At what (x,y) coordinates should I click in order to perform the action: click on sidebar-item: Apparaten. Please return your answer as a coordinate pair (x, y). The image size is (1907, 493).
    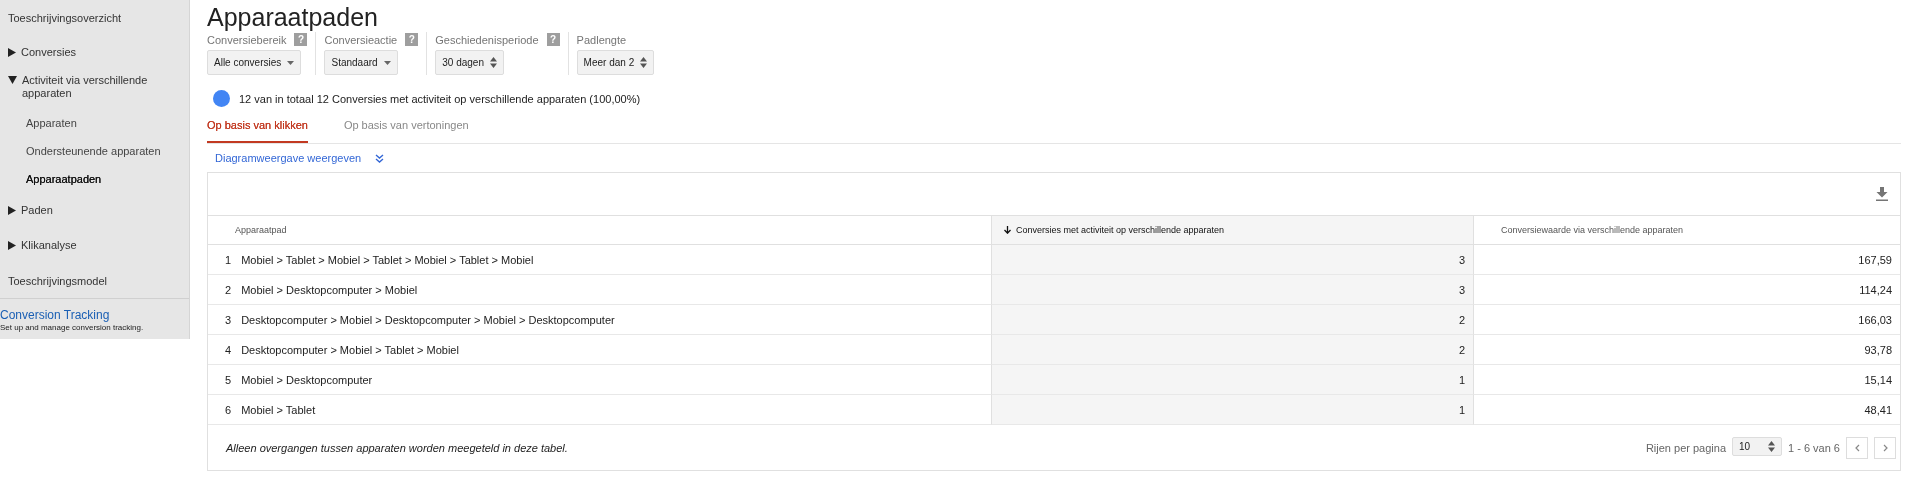
    Looking at the image, I should click on (94, 123).